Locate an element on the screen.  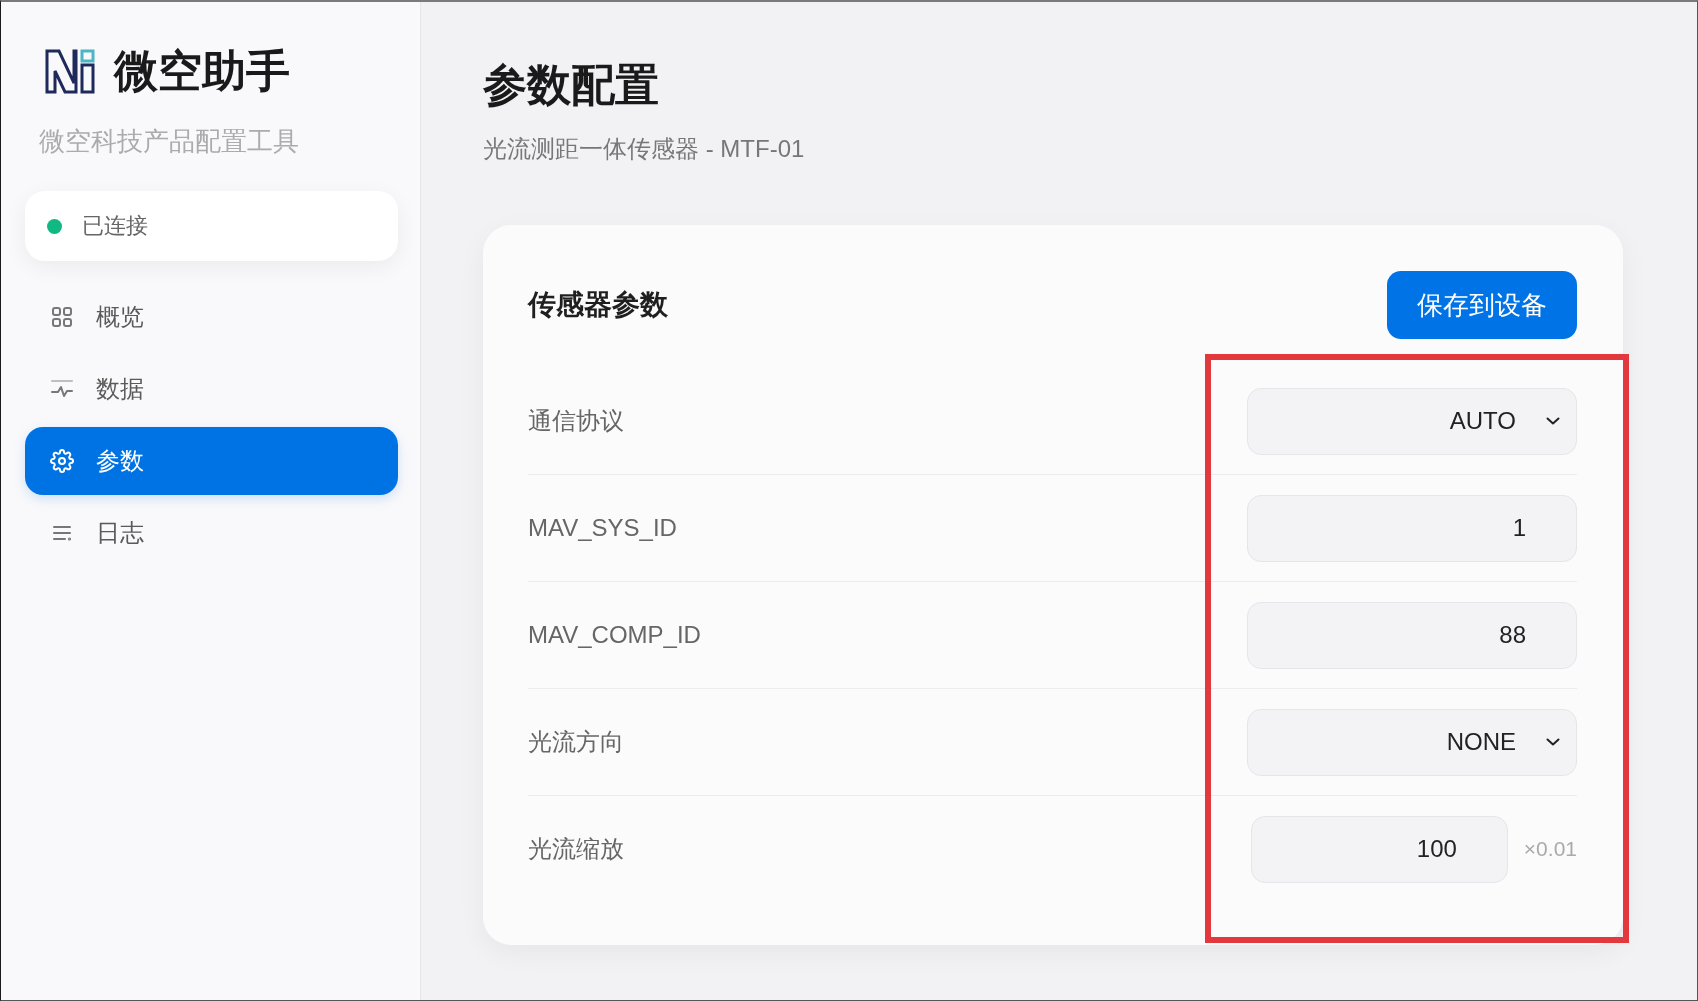
save-button: 保存到设备 is located at coordinates (1482, 305).